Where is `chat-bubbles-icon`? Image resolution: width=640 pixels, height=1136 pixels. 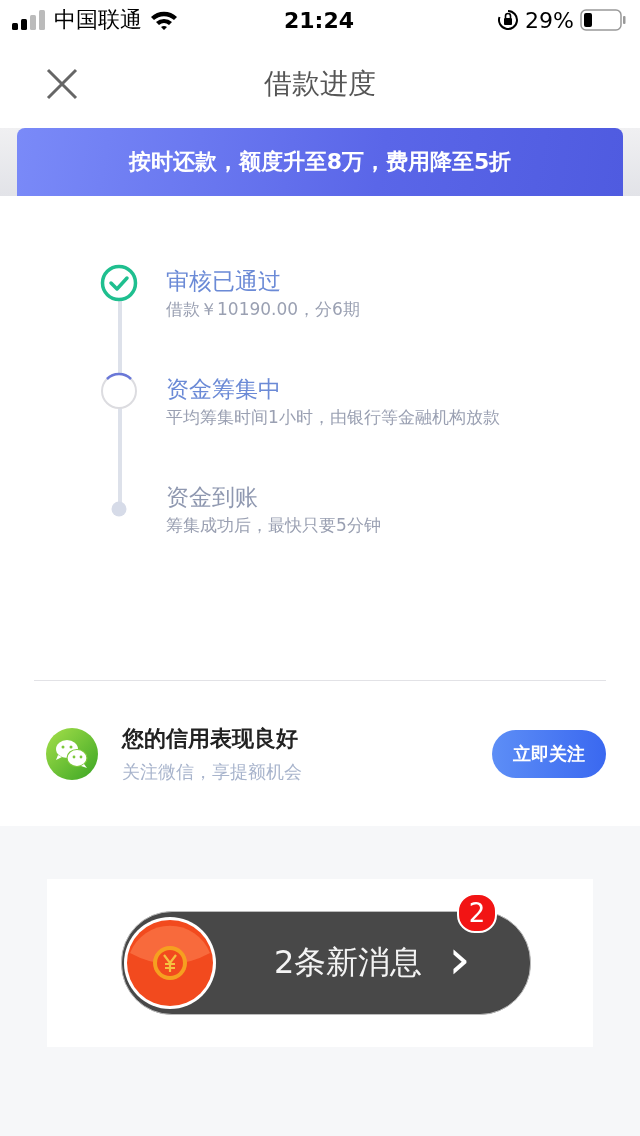
chat-bubbles-icon is located at coordinates (72, 754).